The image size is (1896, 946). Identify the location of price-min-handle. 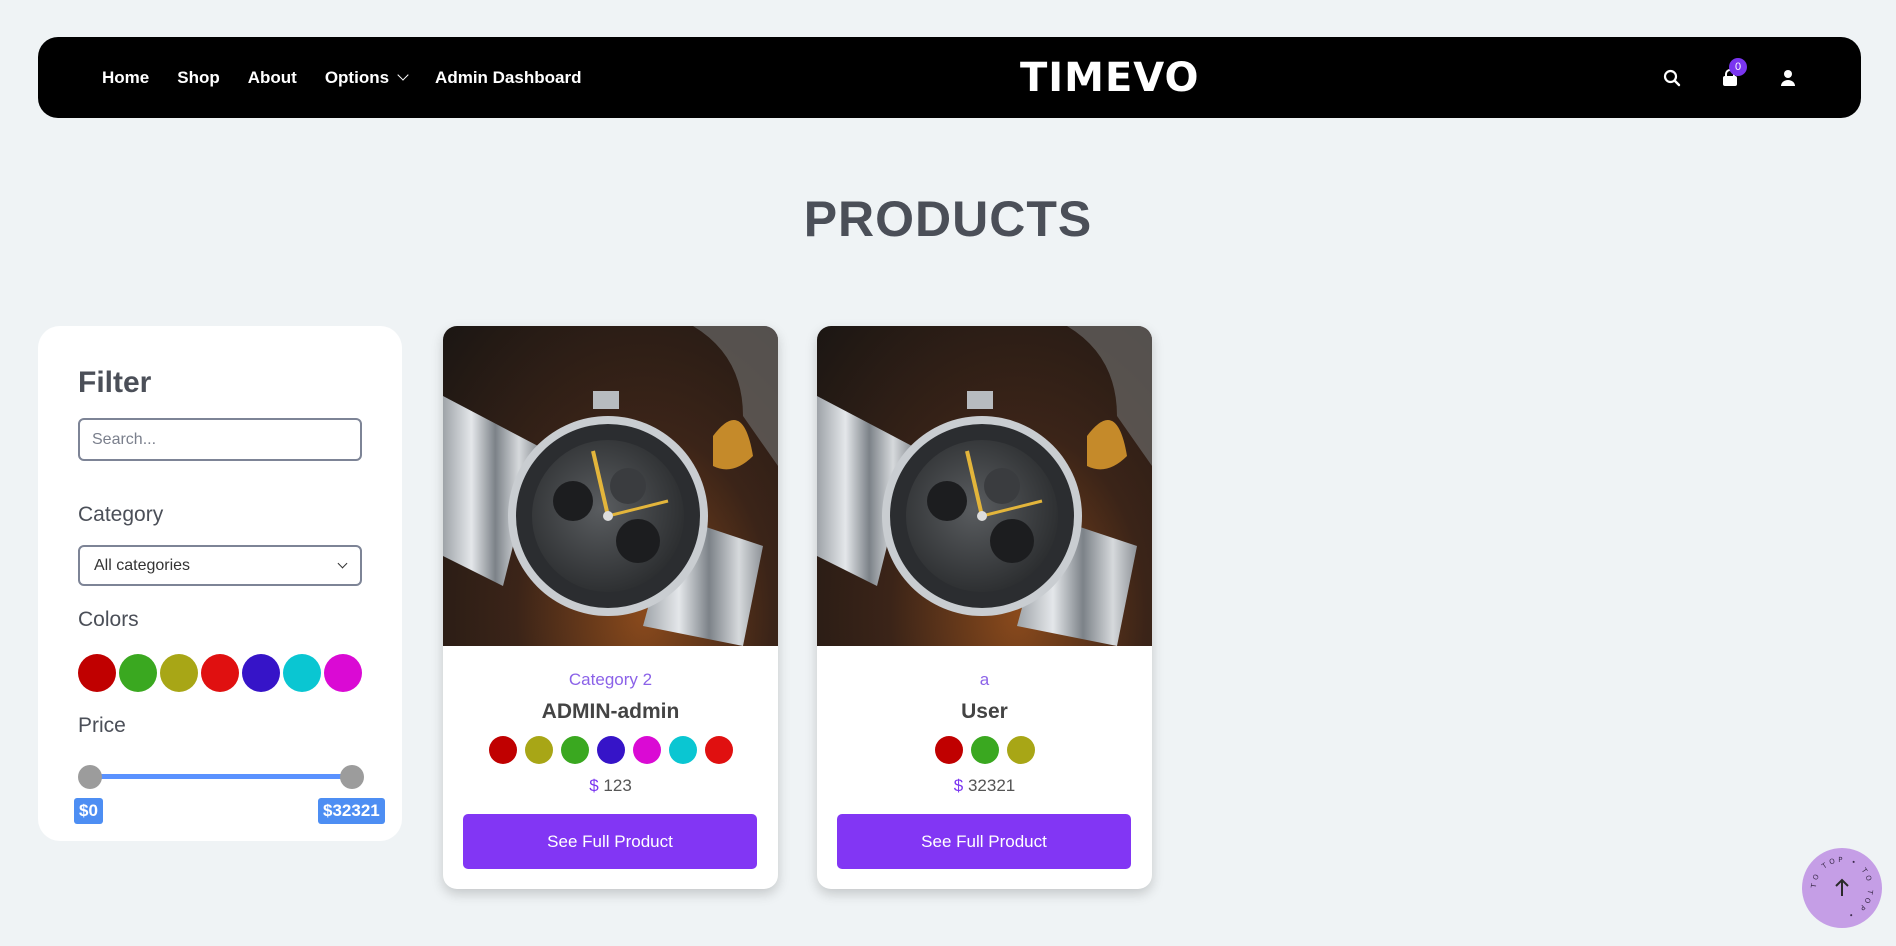
(90, 777).